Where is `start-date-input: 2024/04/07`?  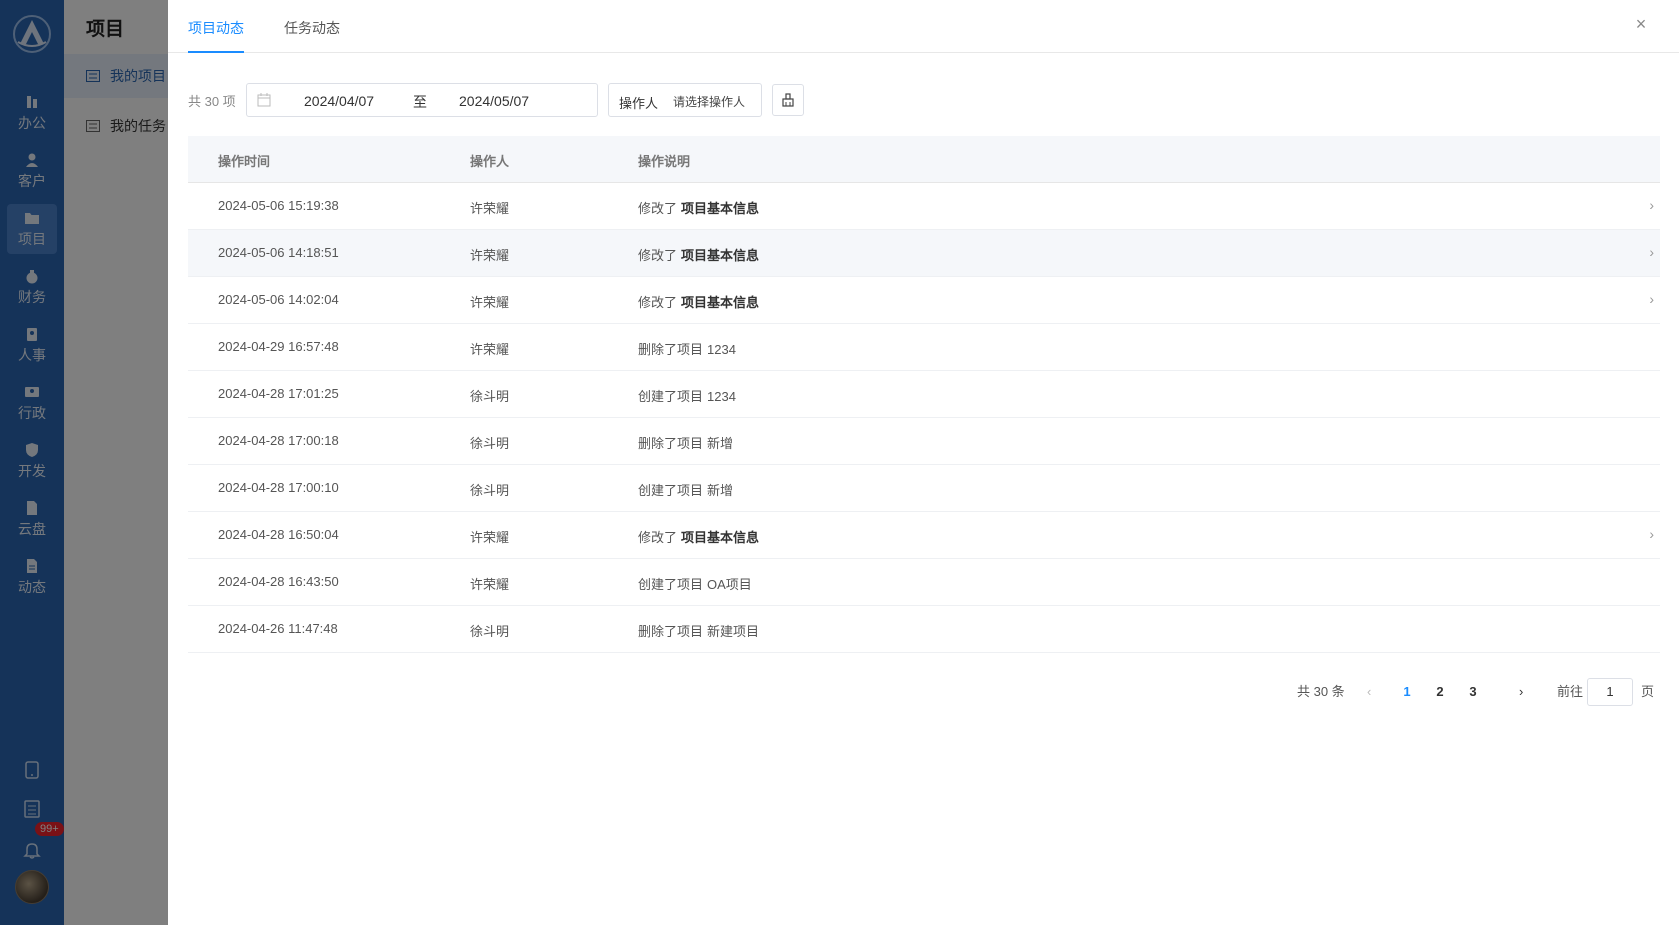
start-date-input: 2024/04/07 is located at coordinates (339, 101).